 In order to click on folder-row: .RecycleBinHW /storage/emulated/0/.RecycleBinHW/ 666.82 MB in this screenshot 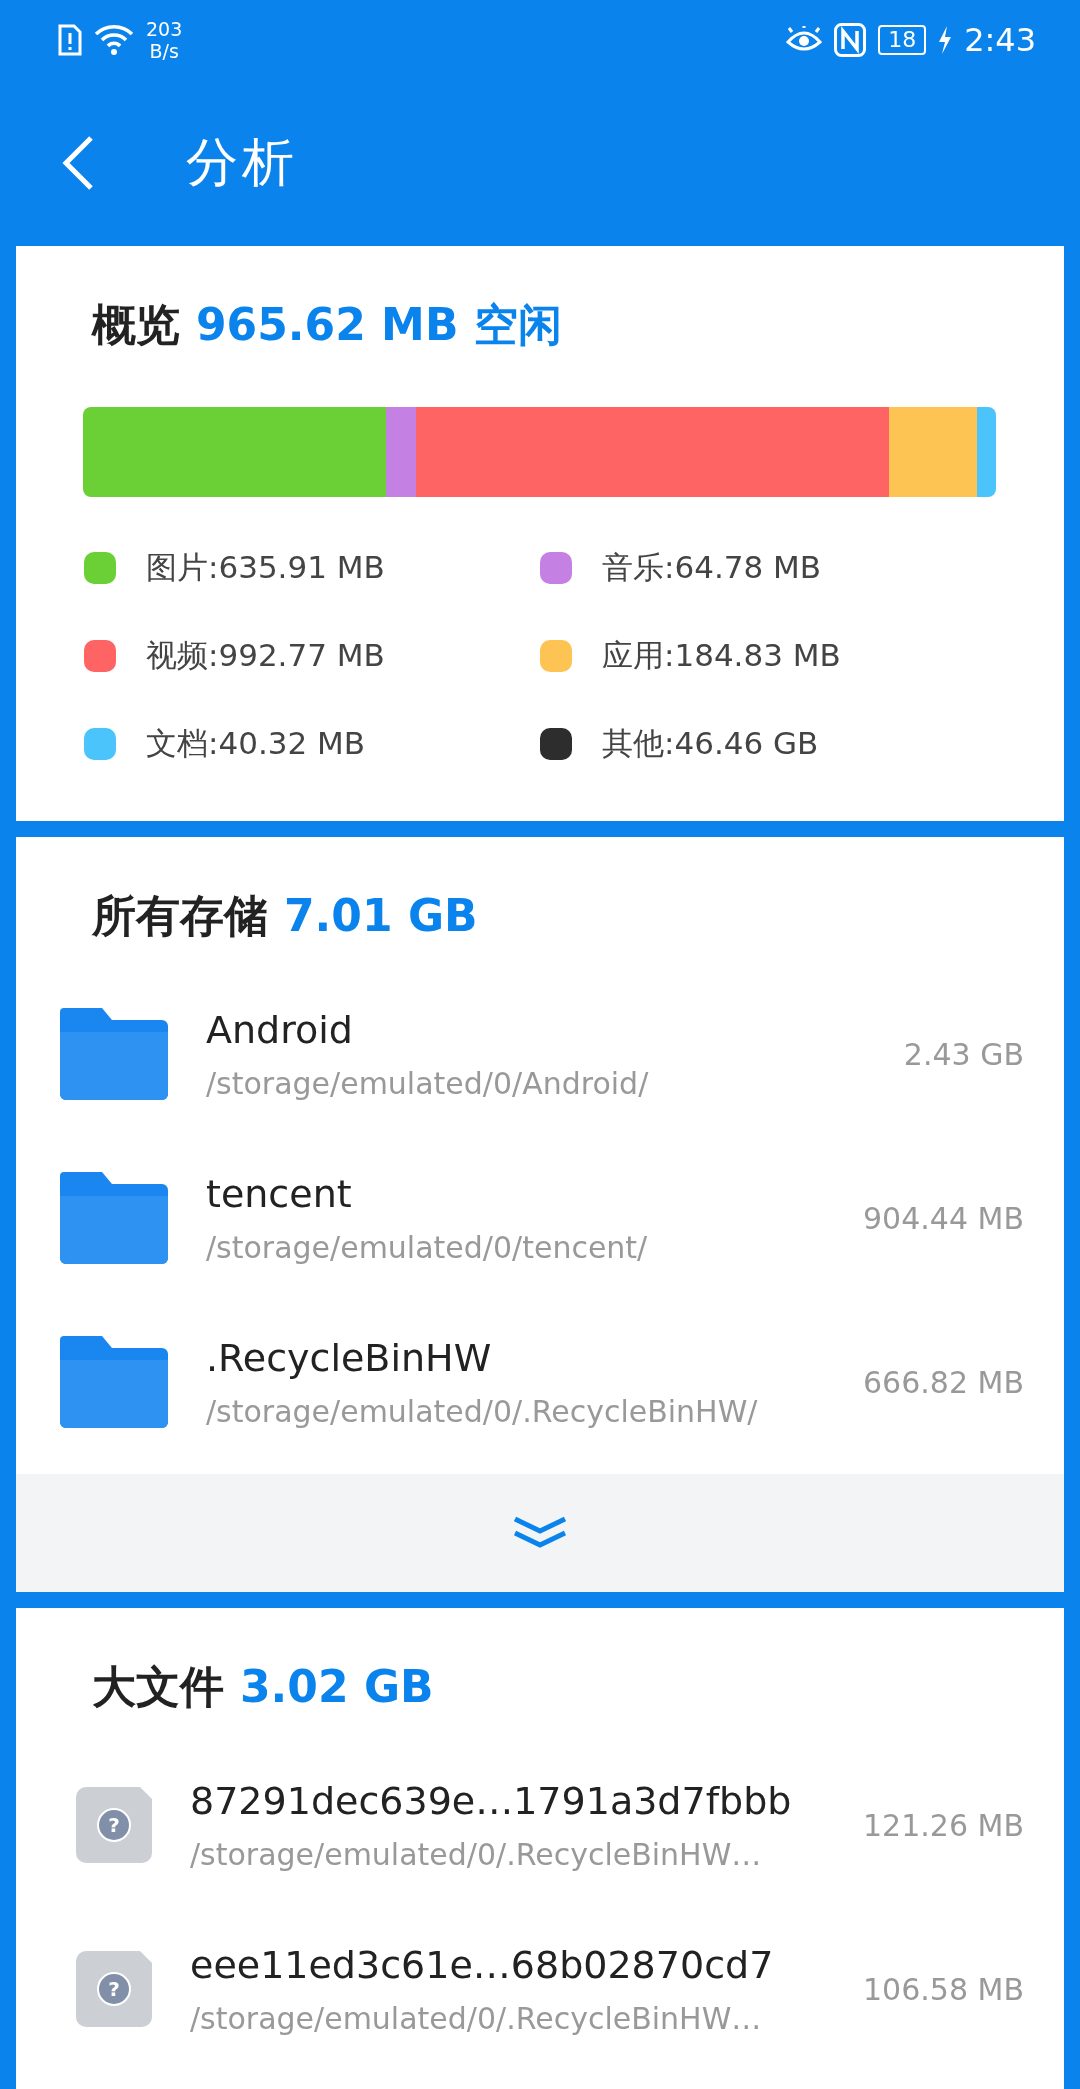, I will do `click(540, 1382)`.